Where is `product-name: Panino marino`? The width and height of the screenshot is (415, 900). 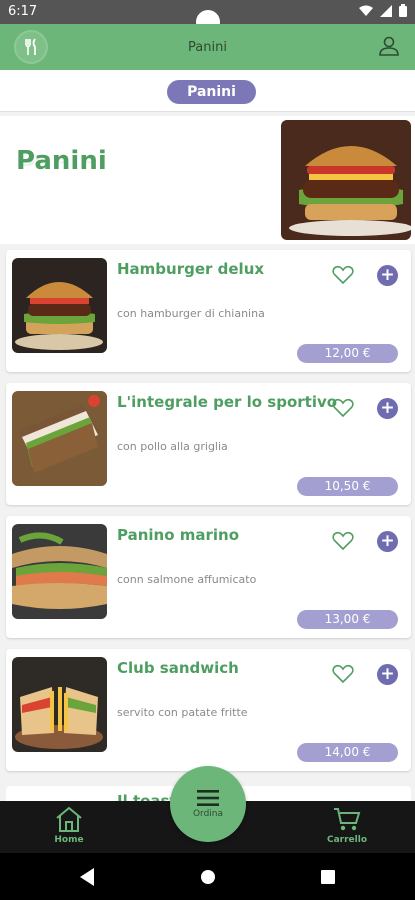
product-name: Panino marino is located at coordinates (178, 535).